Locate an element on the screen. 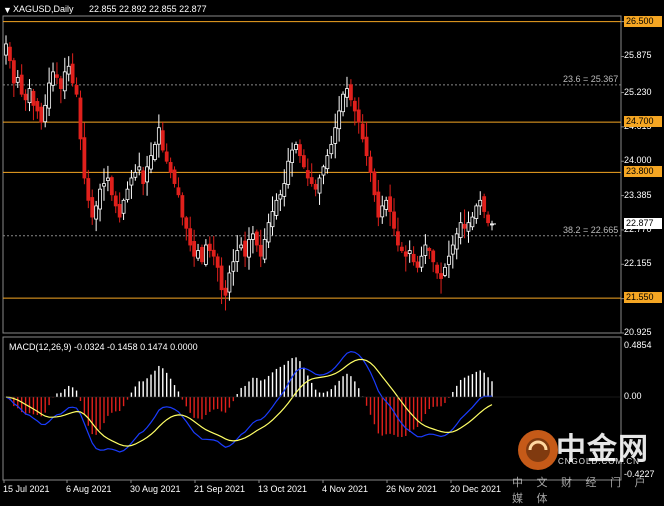  price-axis-label: 20.925 is located at coordinates (638, 332).